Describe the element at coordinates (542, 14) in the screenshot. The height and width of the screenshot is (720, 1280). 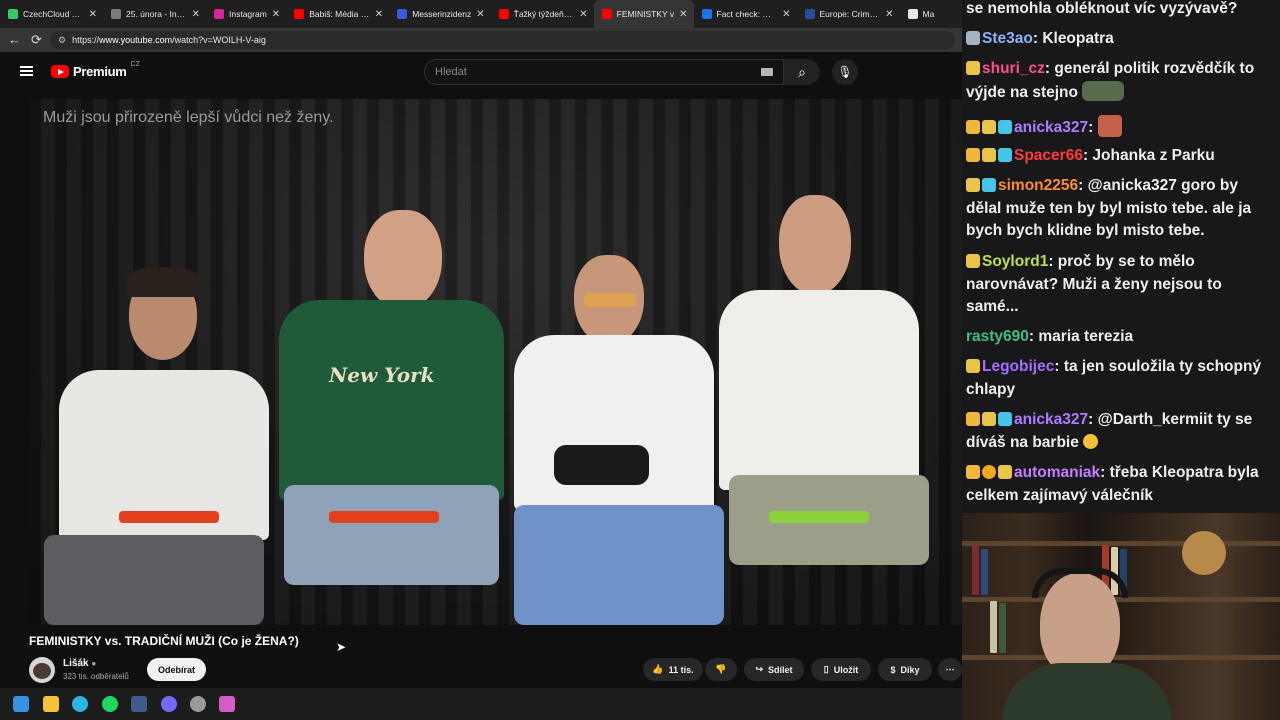
I see `browser-tab: Ťažký týždeň: Slov✕` at that location.